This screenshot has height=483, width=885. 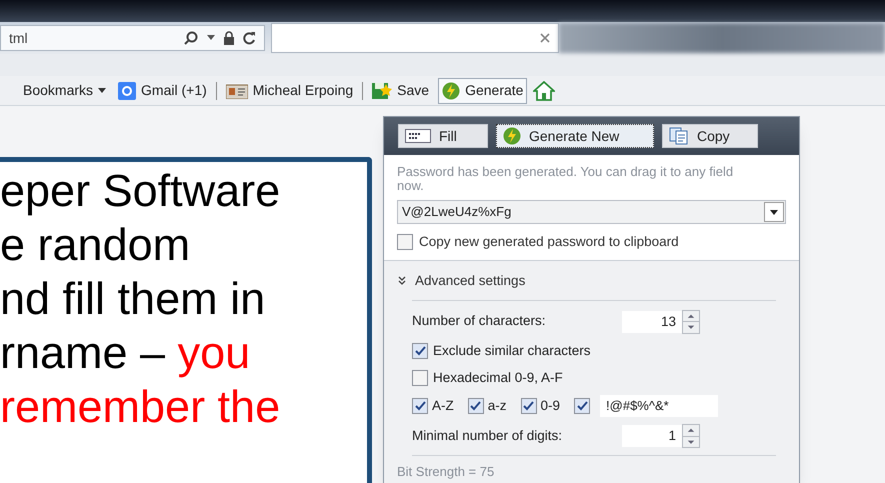 I want to click on refresh-icon, so click(x=249, y=38).